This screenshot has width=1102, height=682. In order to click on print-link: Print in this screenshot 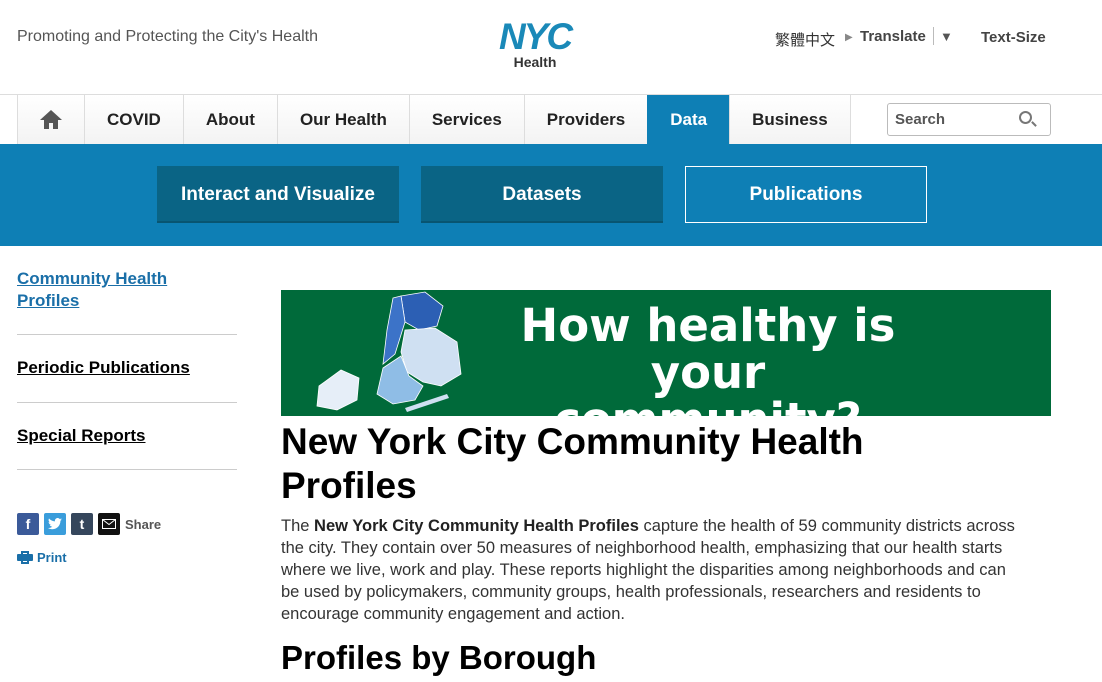, I will do `click(42, 557)`.